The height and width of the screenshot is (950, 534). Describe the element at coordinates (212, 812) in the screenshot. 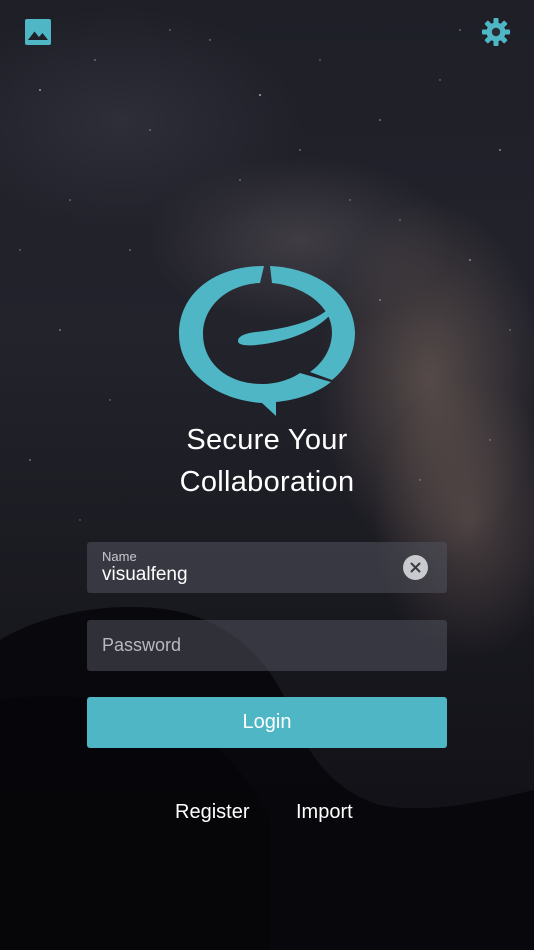

I see `register-link: Register` at that location.